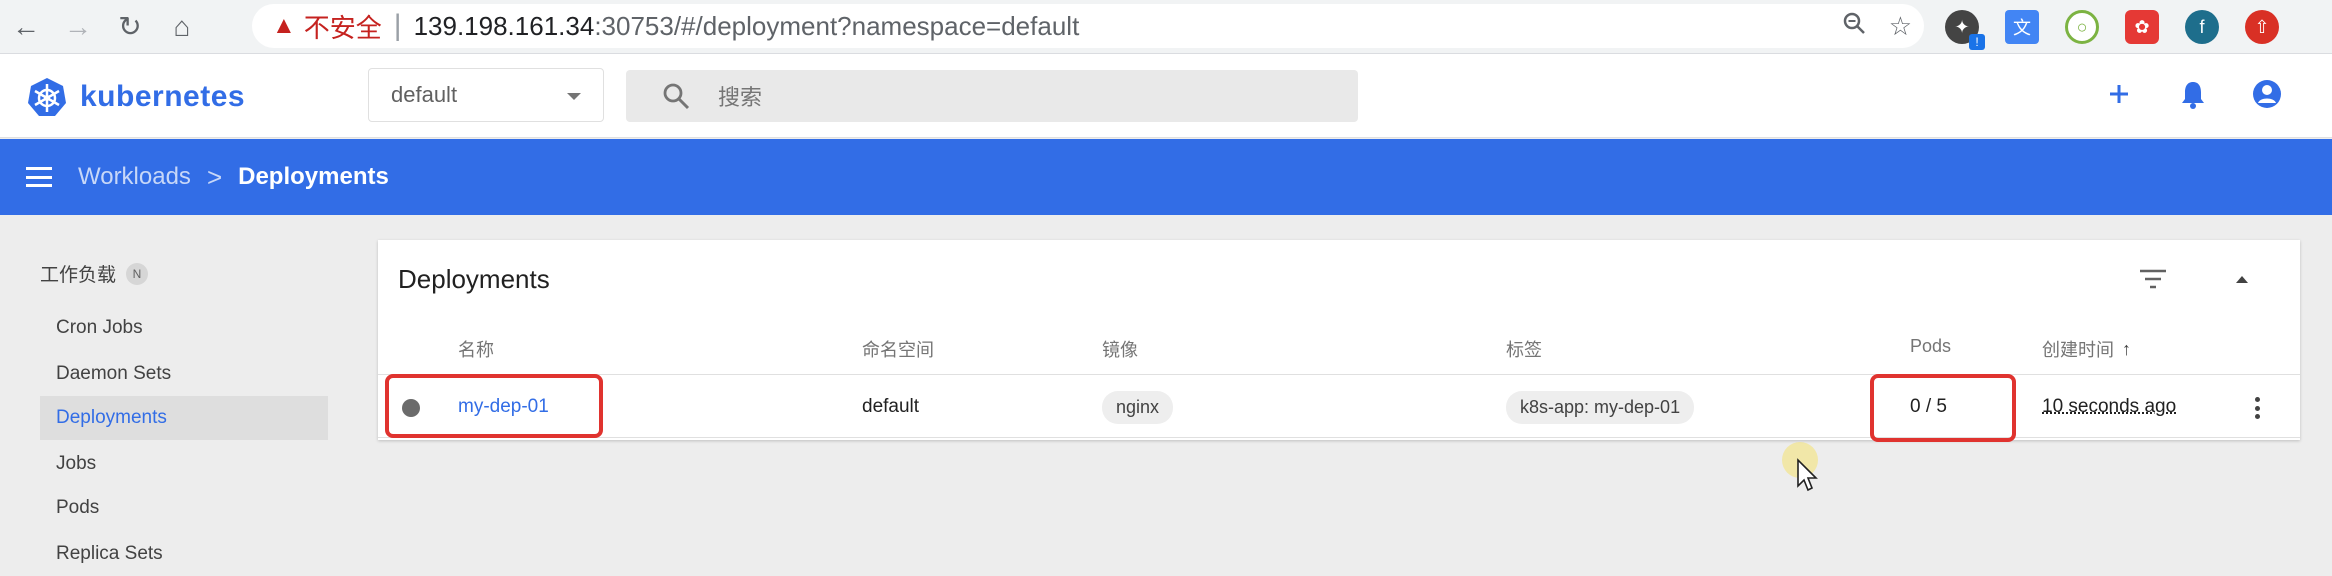 The height and width of the screenshot is (576, 2332). Describe the element at coordinates (891, 406) in the screenshot. I see `namespace-cell: default` at that location.